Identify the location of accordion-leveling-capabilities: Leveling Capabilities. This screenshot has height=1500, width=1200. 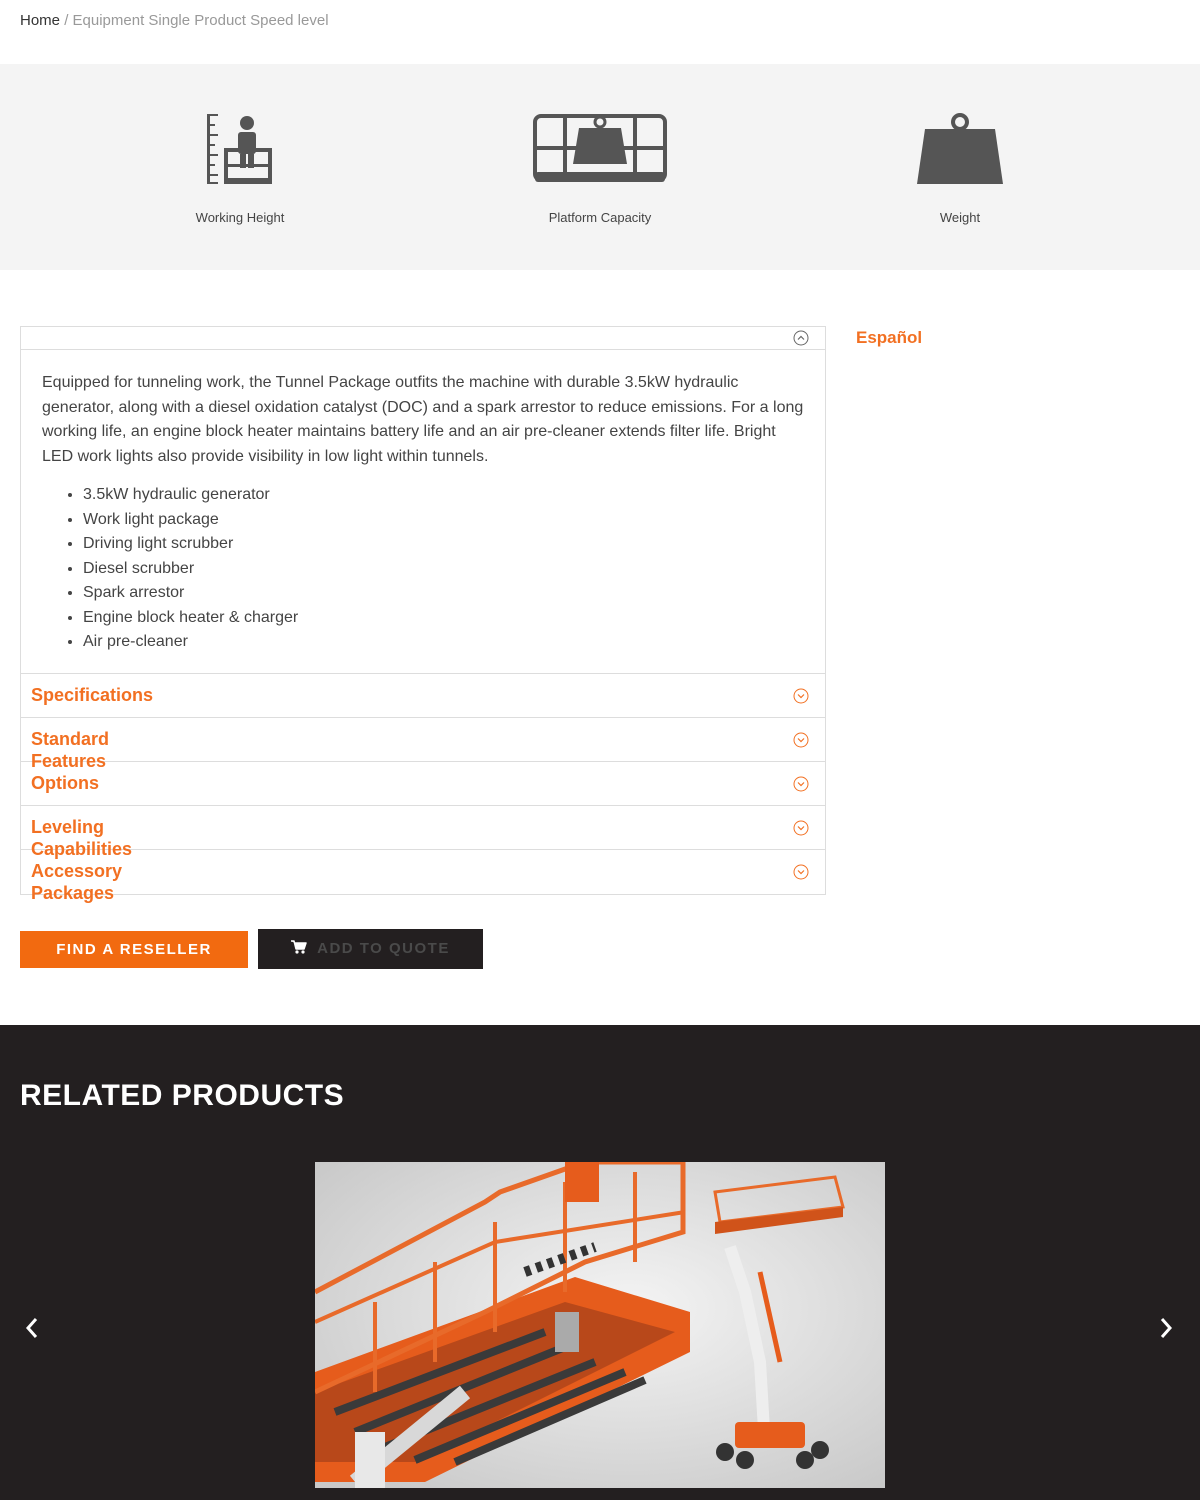
(423, 832).